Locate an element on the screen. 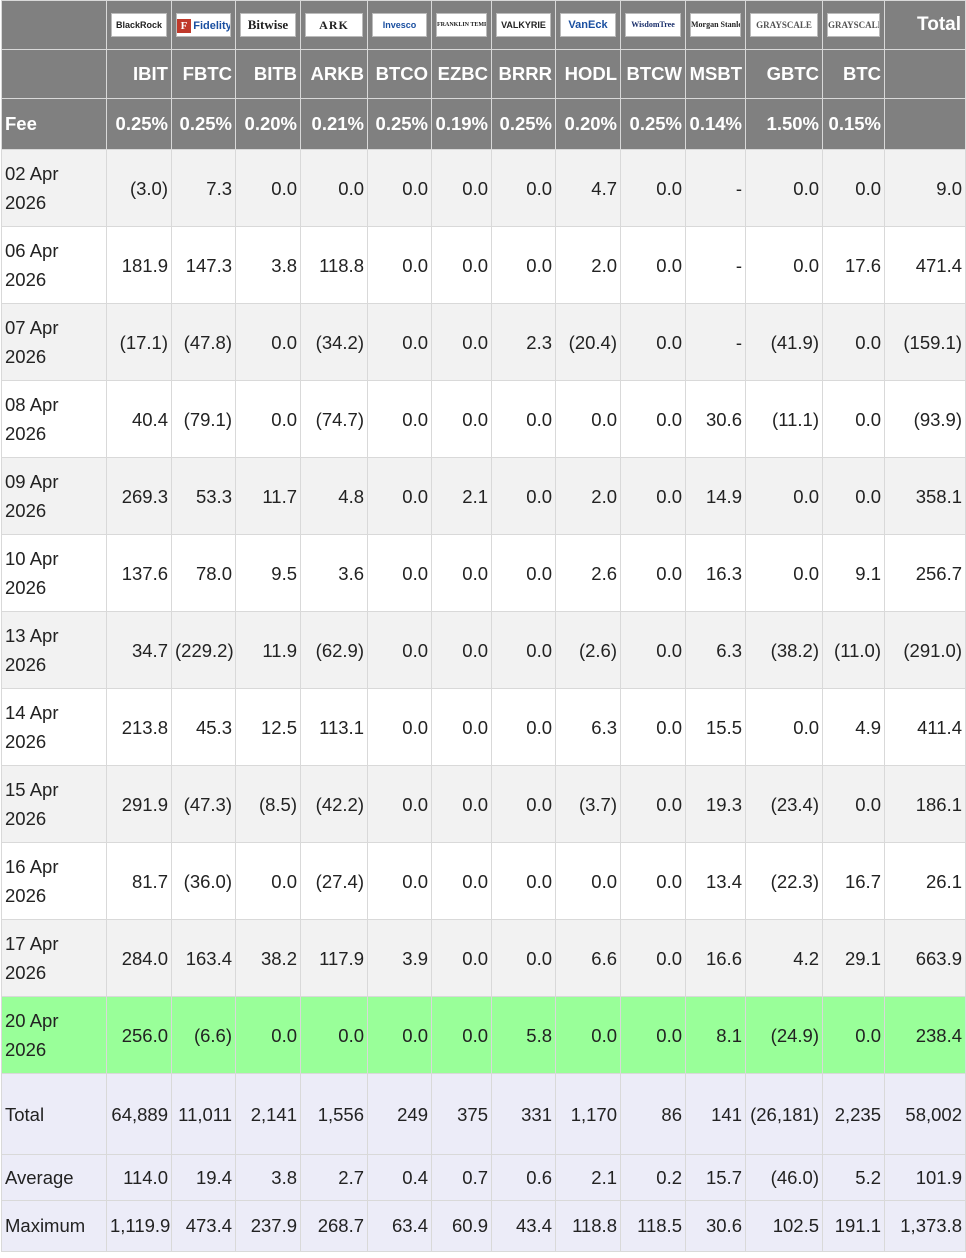 The image size is (966, 1258). flow-cell: (23.4) is located at coordinates (784, 804).